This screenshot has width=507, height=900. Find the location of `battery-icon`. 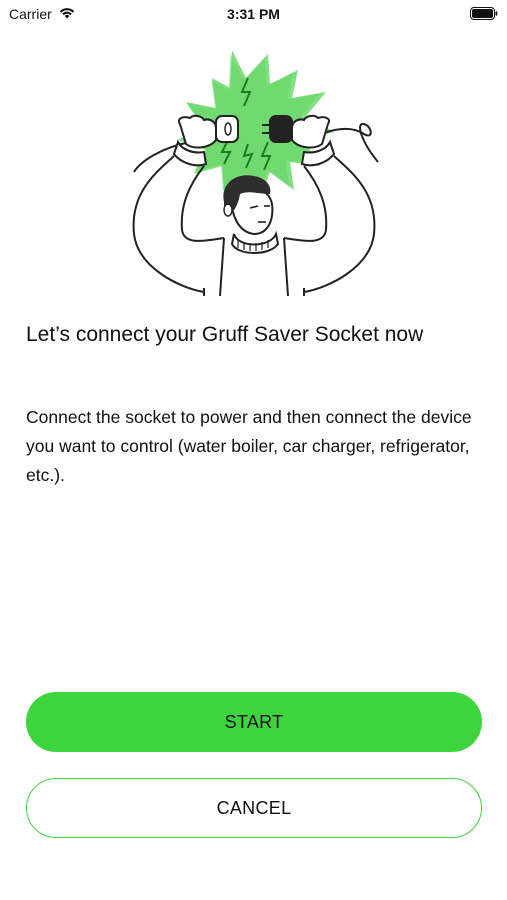

battery-icon is located at coordinates (484, 16).